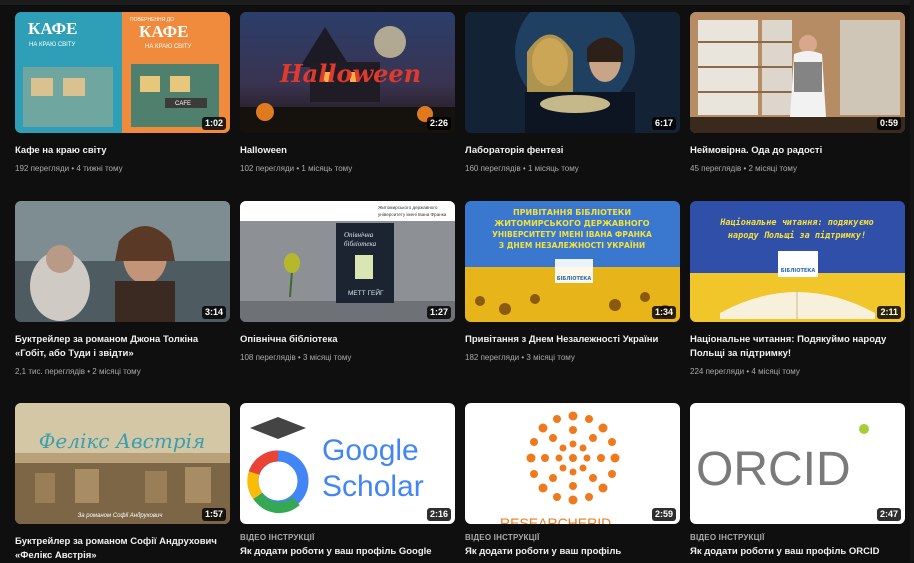  I want to click on video-title: Опівнічна бібліотека, so click(347, 340).